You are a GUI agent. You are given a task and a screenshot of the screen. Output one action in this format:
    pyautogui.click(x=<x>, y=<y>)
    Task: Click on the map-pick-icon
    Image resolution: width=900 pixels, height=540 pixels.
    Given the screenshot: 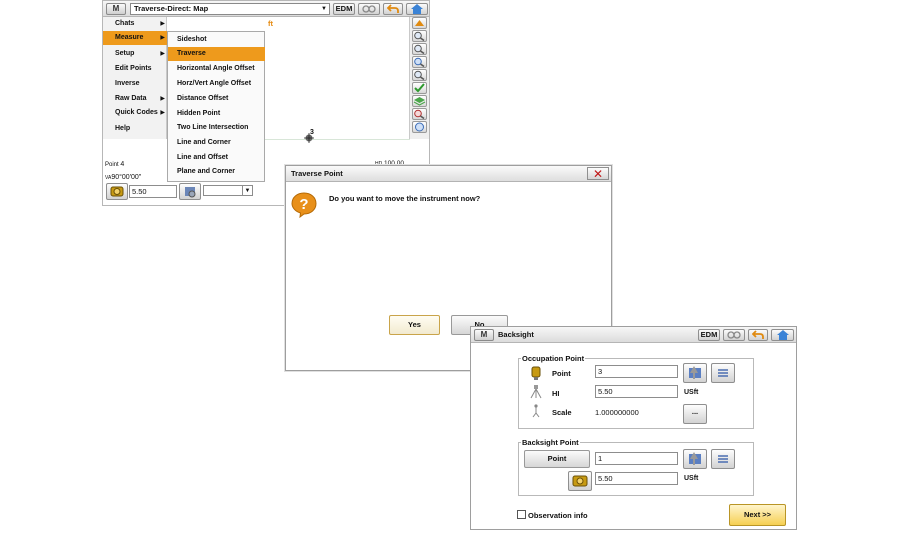 What is the action you would take?
    pyautogui.click(x=695, y=372)
    